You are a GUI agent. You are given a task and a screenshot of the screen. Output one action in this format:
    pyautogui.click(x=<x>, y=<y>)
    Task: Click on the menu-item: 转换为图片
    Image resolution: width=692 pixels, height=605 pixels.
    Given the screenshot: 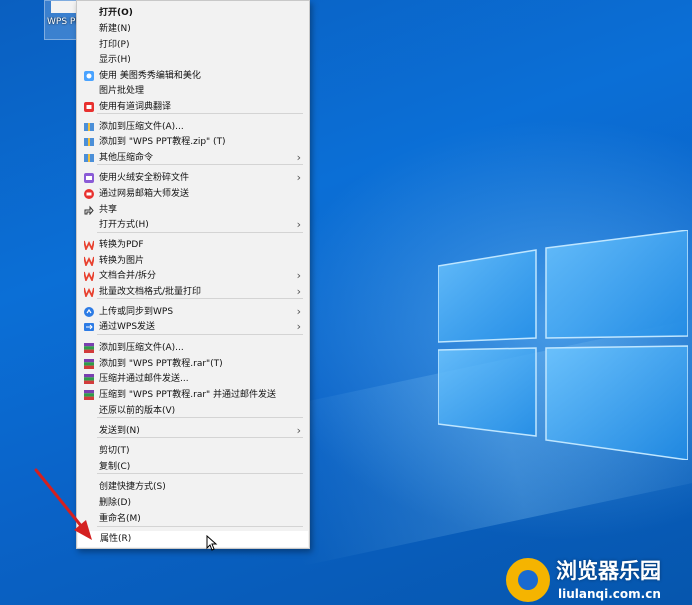 What is the action you would take?
    pyautogui.click(x=193, y=261)
    